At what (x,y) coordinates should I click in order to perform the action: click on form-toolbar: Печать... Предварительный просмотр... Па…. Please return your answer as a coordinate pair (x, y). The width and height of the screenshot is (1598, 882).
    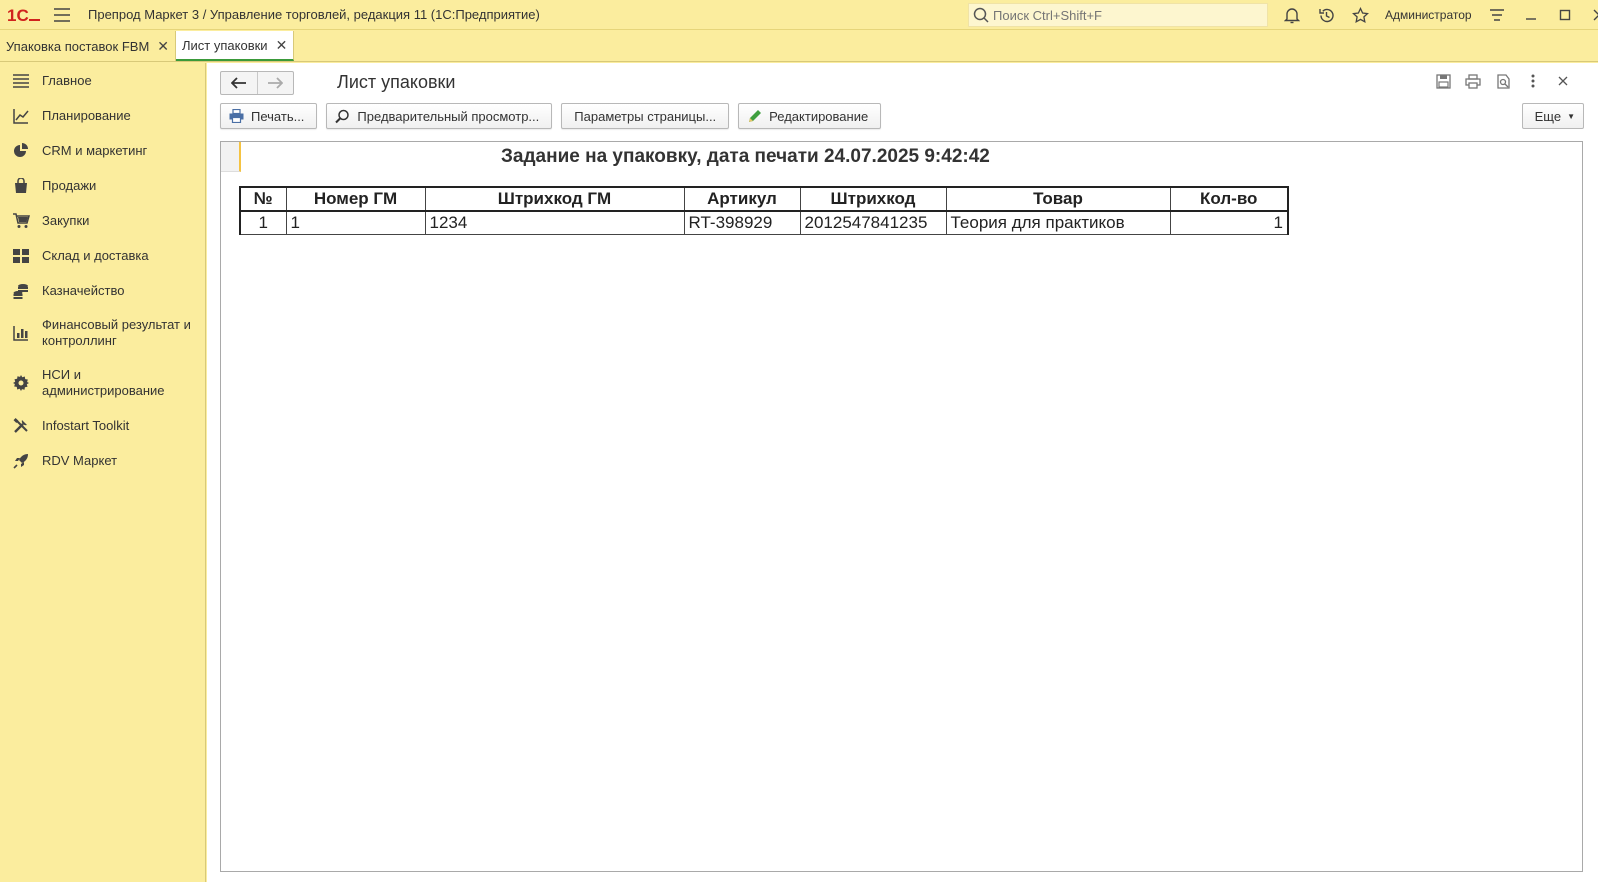
    Looking at the image, I should click on (555, 116).